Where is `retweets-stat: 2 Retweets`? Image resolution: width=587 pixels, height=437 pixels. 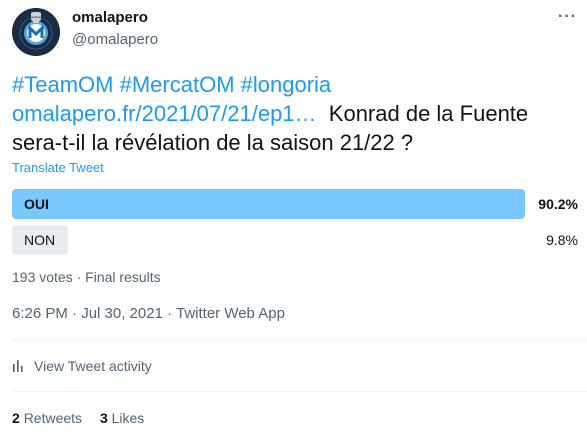
retweets-stat: 2 Retweets is located at coordinates (47, 418).